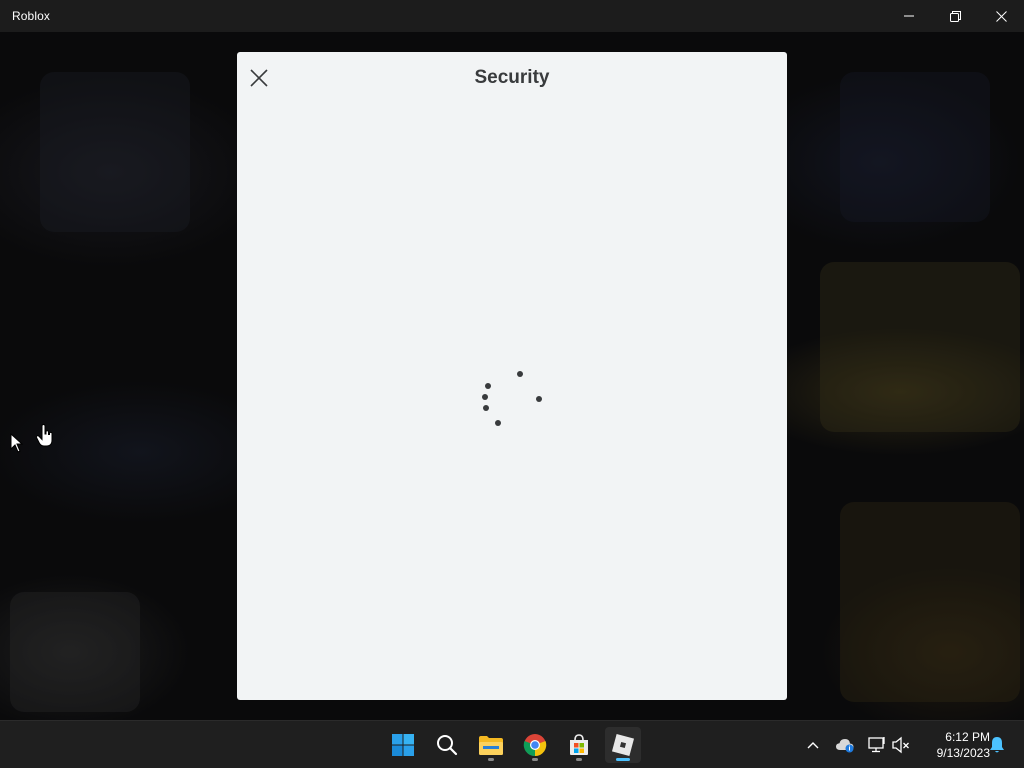 The height and width of the screenshot is (768, 1024). I want to click on pointer-cursor-icon, so click(17, 443).